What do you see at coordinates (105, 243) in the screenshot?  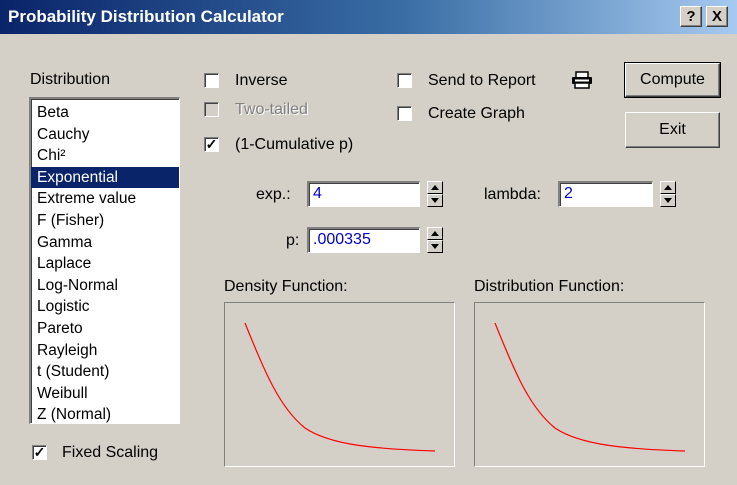 I see `distribution-item: Gamma` at bounding box center [105, 243].